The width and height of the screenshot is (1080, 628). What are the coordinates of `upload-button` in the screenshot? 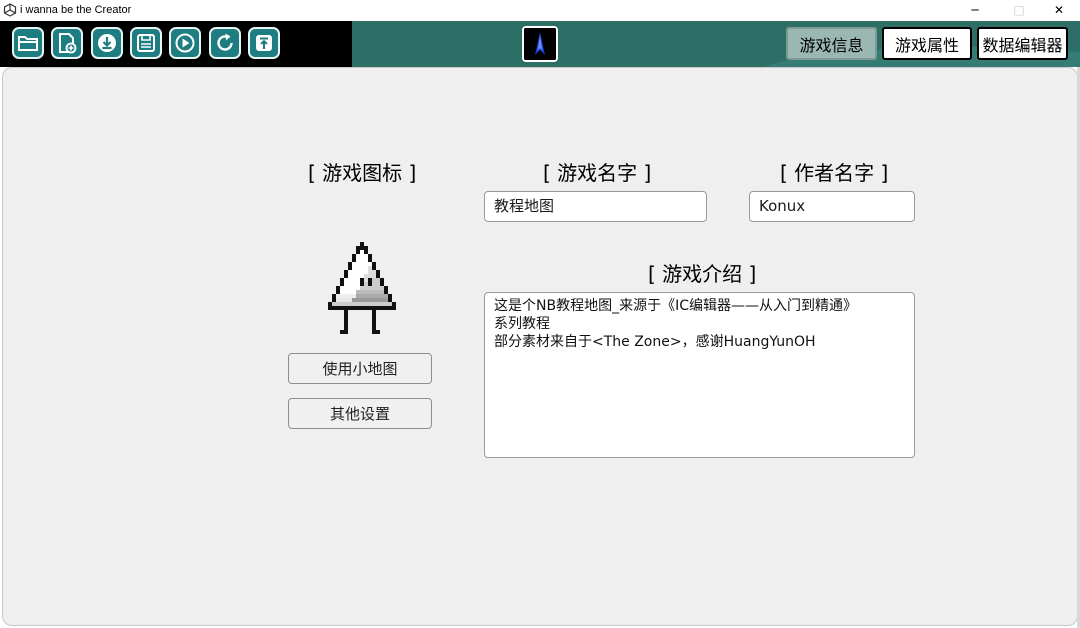 It's located at (264, 43).